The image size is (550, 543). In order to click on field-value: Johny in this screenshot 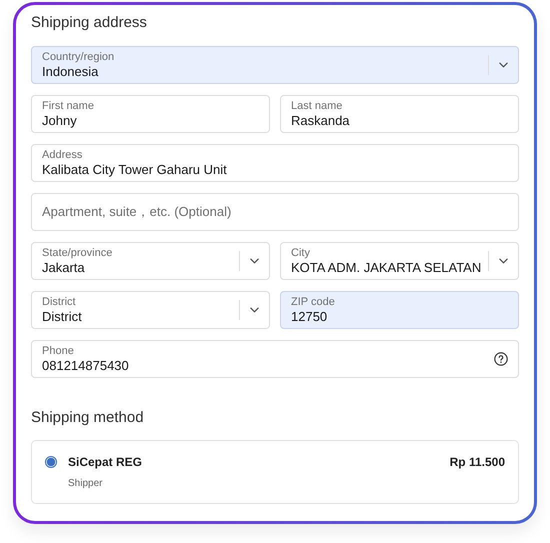, I will do `click(59, 120)`.